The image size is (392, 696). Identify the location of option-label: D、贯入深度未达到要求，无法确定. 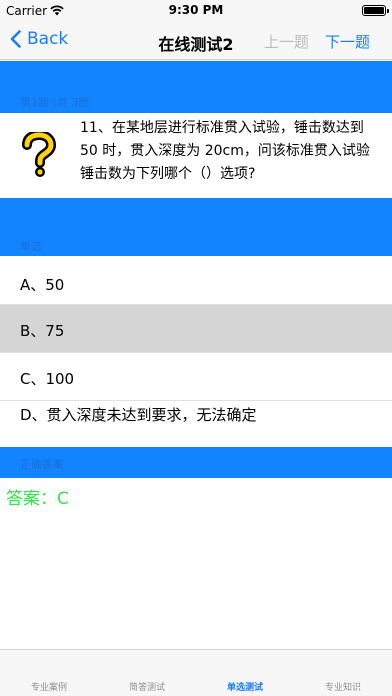
(138, 415).